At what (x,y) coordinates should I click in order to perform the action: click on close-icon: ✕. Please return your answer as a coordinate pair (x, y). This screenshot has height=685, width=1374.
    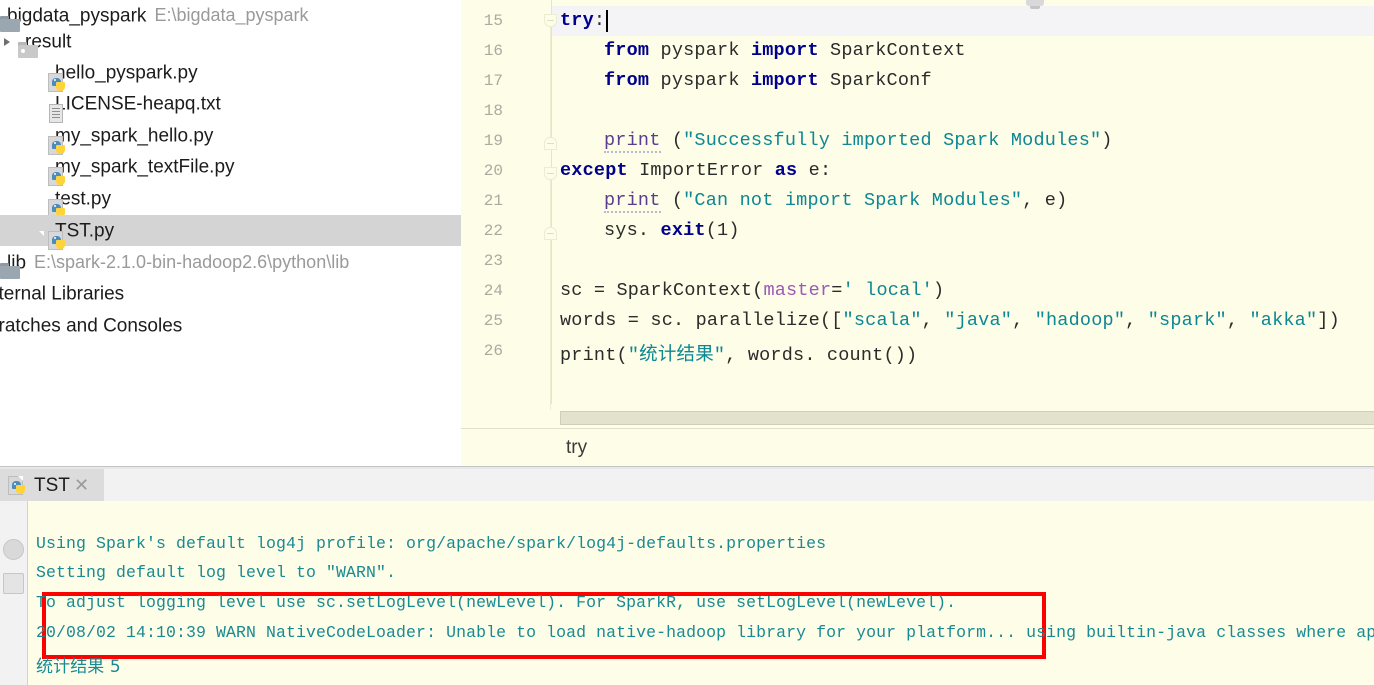
    Looking at the image, I should click on (81, 485).